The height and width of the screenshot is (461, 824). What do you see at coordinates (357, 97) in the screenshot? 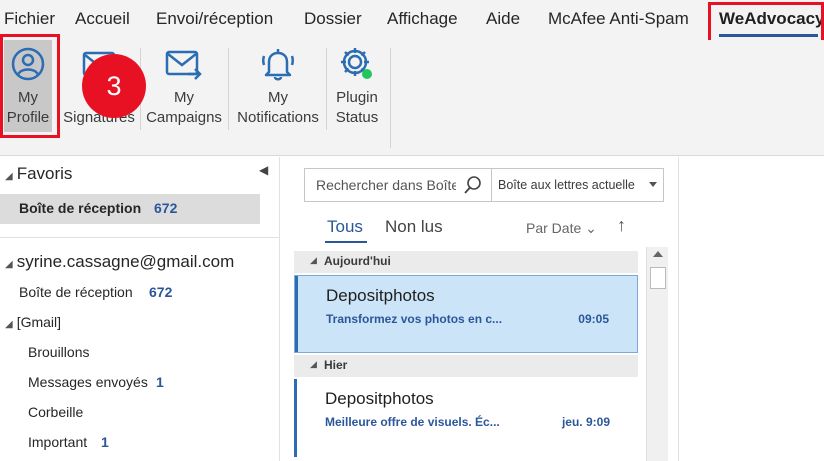
I see `plugin-status-label-1: Plugin` at bounding box center [357, 97].